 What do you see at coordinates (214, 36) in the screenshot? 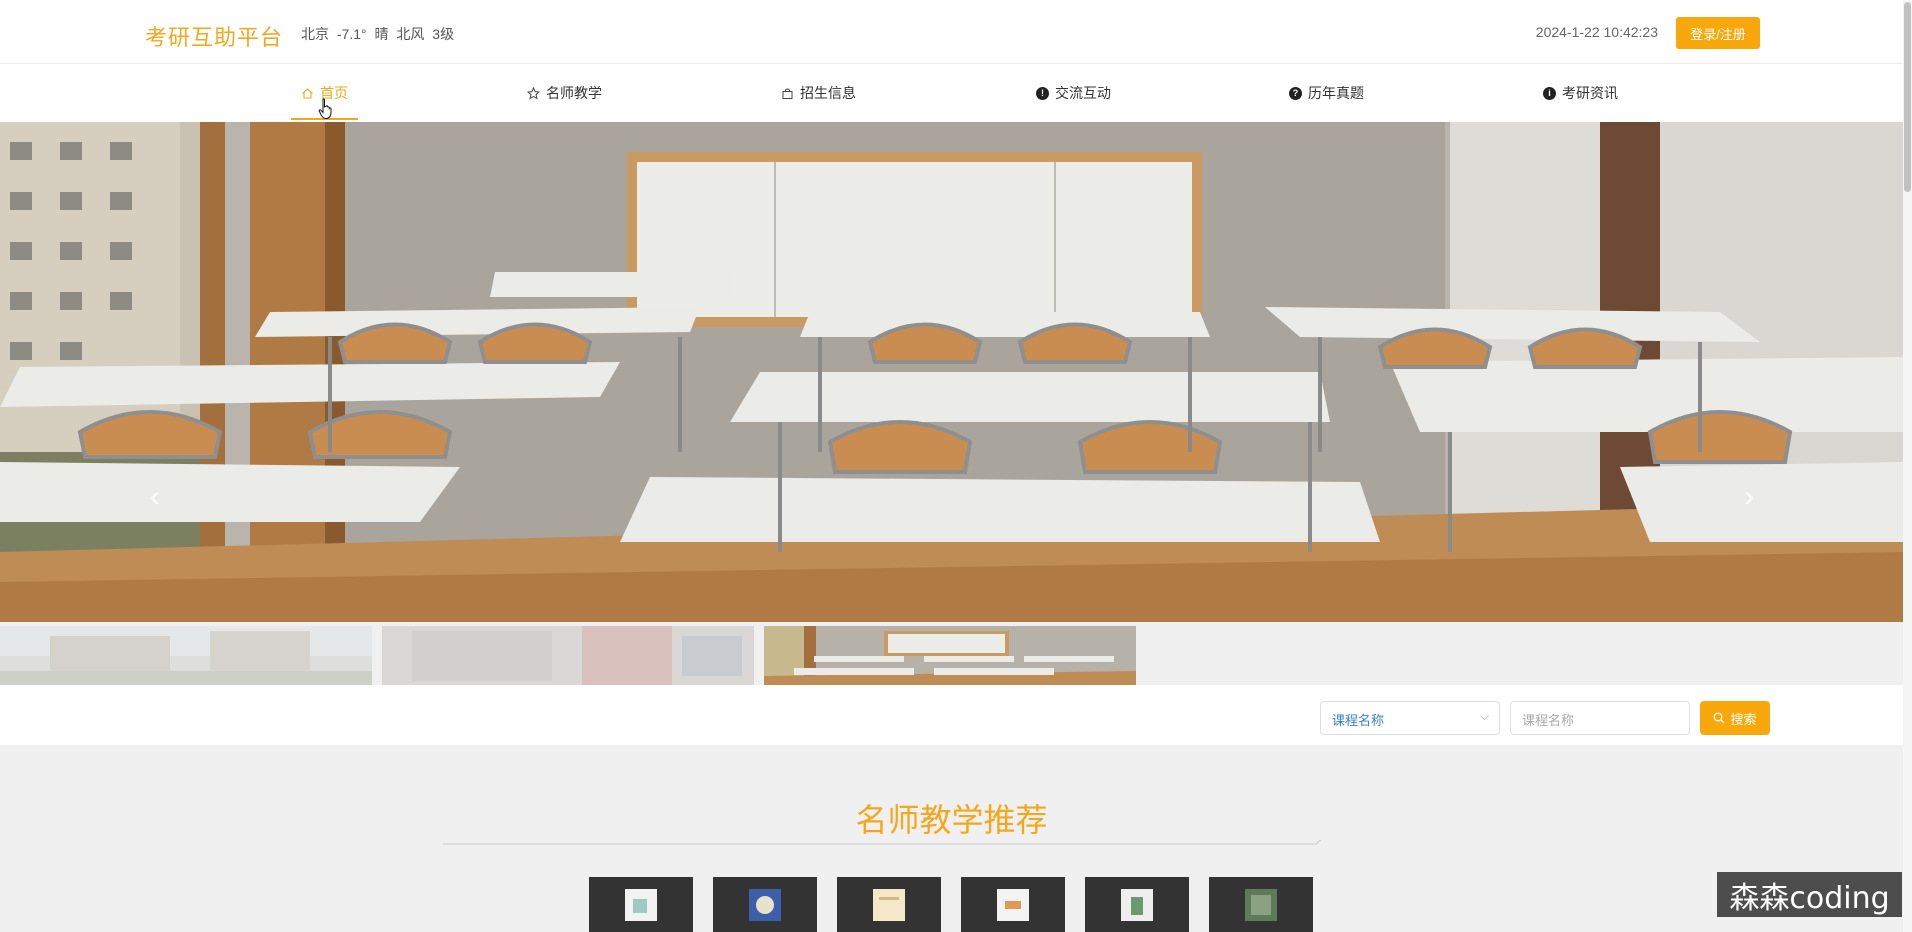
I see `site-logo: 考研互助平台` at bounding box center [214, 36].